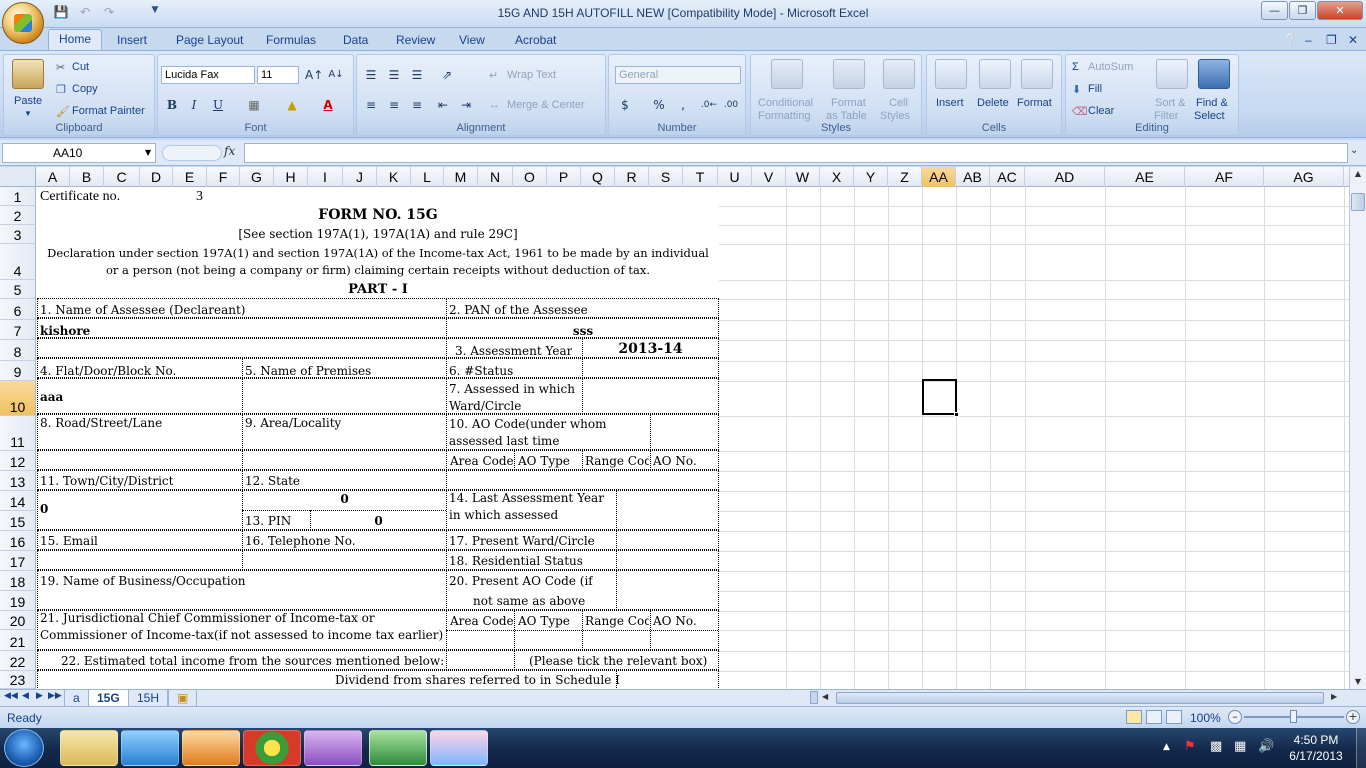  I want to click on network-icon: ▦, so click(1240, 746).